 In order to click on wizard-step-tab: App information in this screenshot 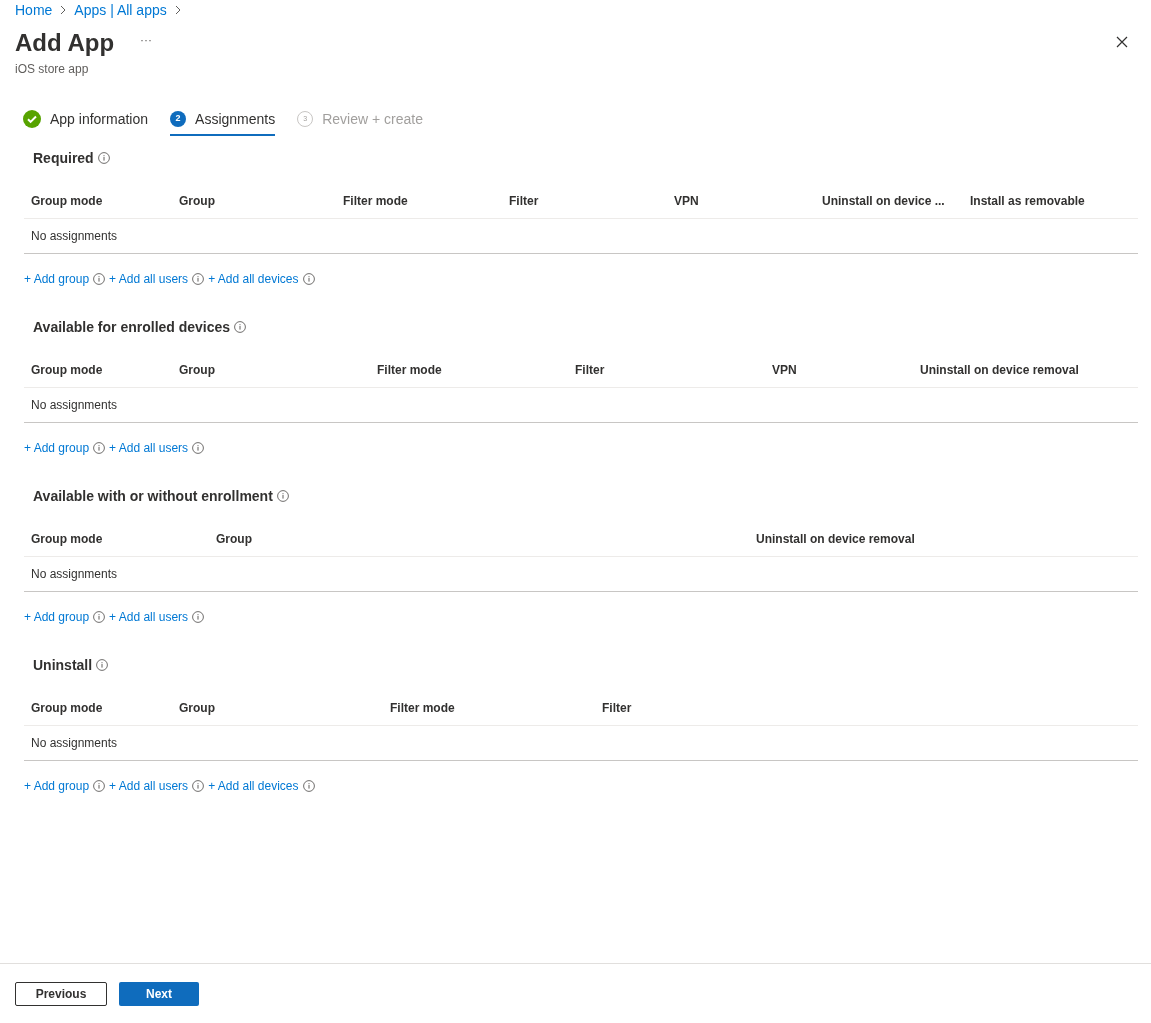, I will do `click(86, 120)`.